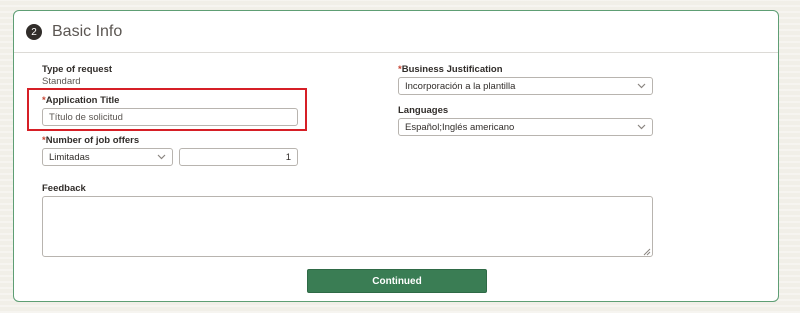 The height and width of the screenshot is (313, 800). I want to click on business-justification-value: Incorporación a la plantilla, so click(460, 86).